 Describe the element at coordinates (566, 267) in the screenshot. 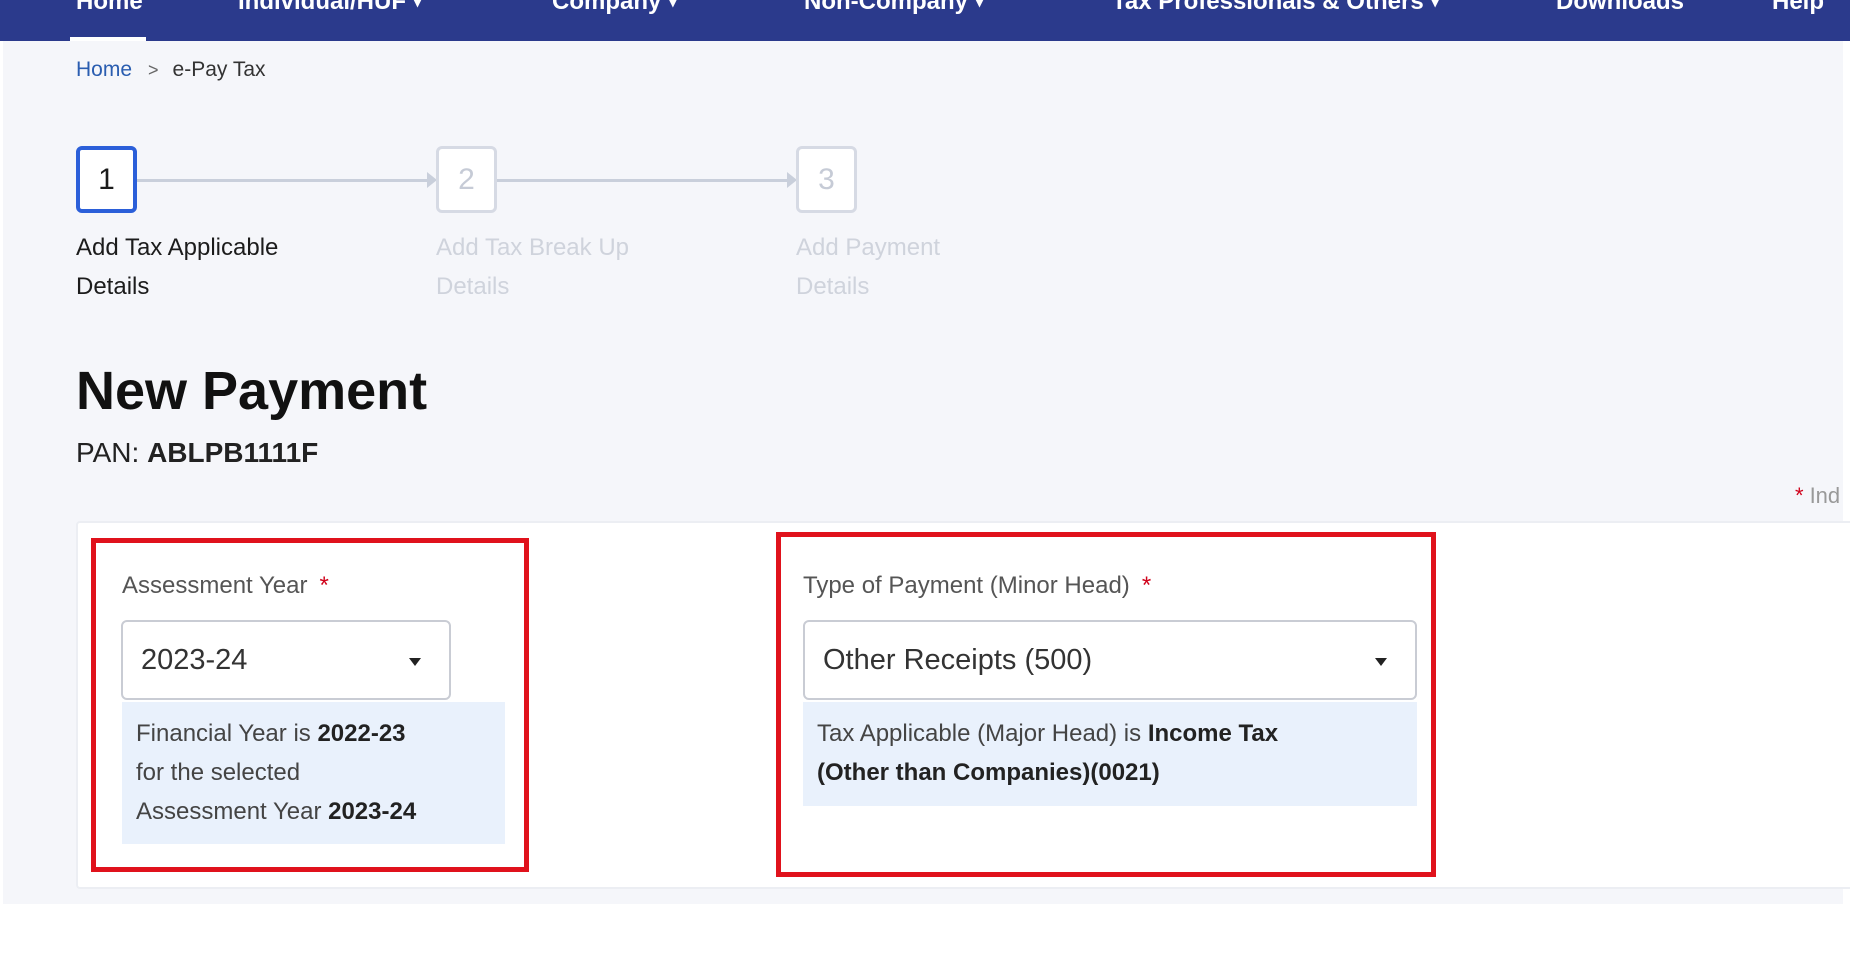

I see `step-2-label: Add Tax Break Up Details` at that location.